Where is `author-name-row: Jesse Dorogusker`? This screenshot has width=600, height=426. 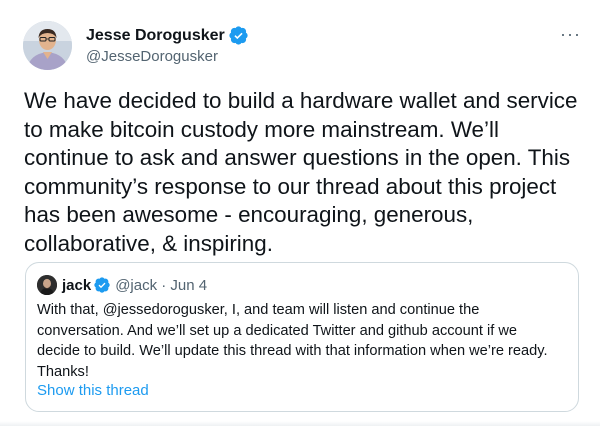
author-name-row: Jesse Dorogusker is located at coordinates (167, 35).